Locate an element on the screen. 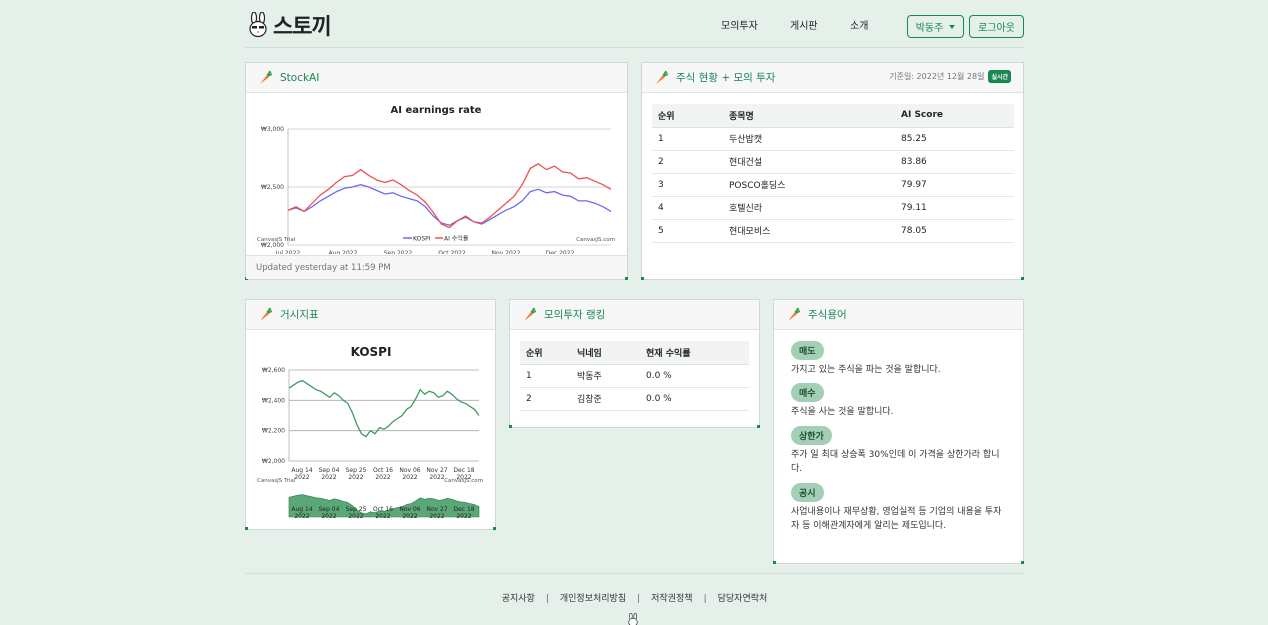 This screenshot has height=625, width=1268. table-row: 5 현대모비스 78.05 is located at coordinates (833, 231).